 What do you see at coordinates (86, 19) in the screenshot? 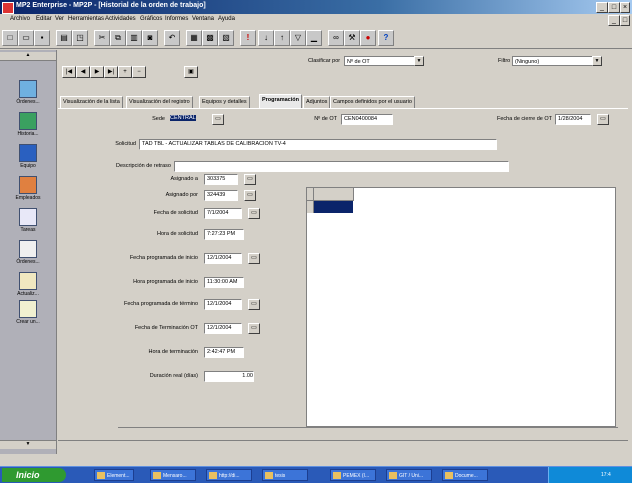
I see `menu-herramientas: Herramientas` at bounding box center [86, 19].